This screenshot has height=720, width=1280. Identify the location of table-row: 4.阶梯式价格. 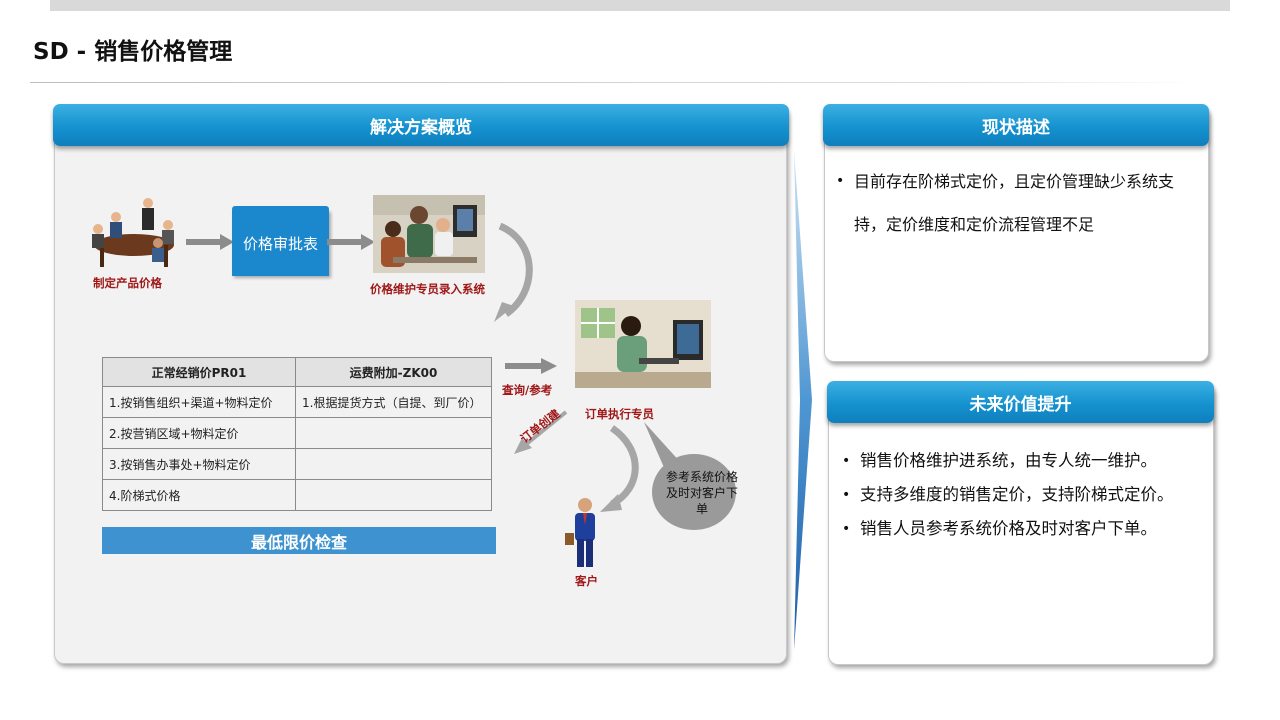
(297, 495).